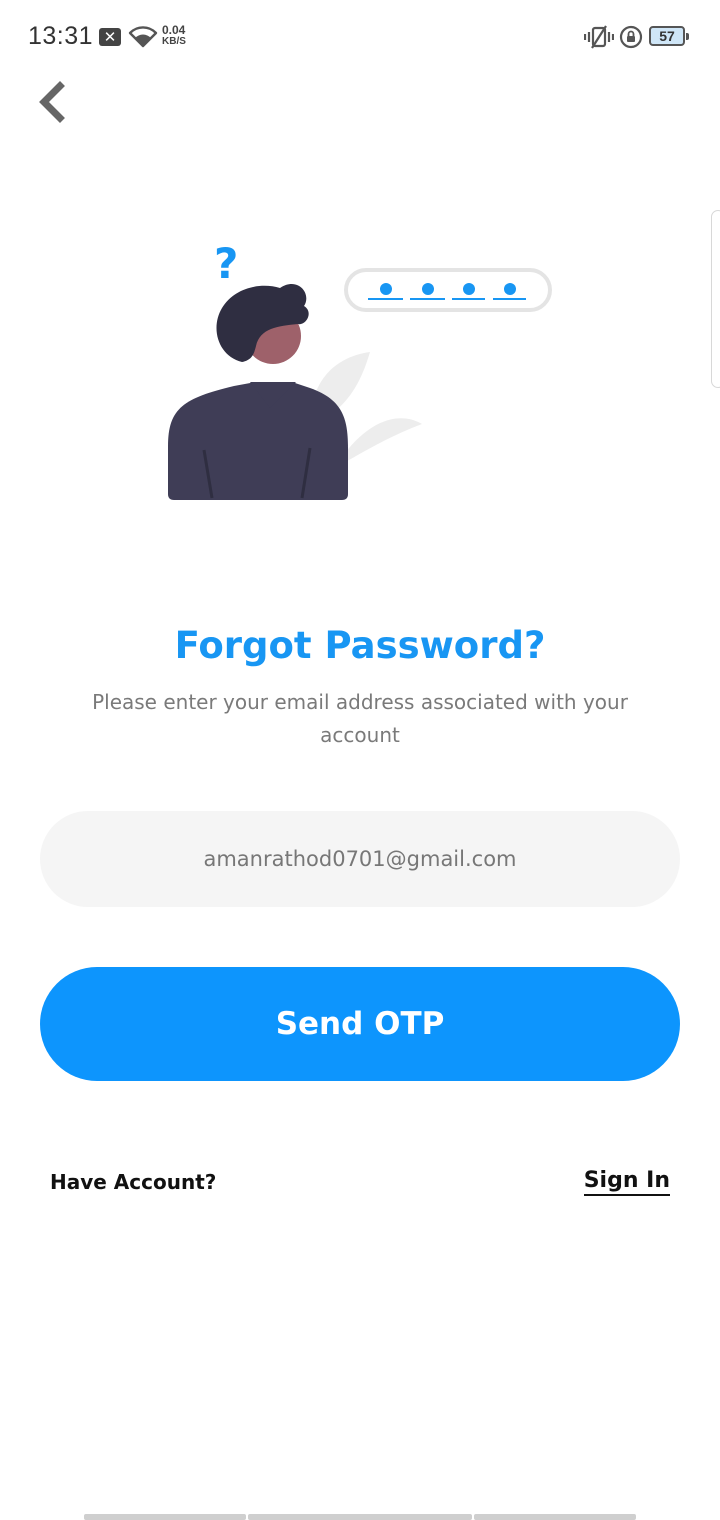 Image resolution: width=720 pixels, height=1520 pixels. What do you see at coordinates (360, 1024) in the screenshot?
I see `send-otp-button: Send OTP` at bounding box center [360, 1024].